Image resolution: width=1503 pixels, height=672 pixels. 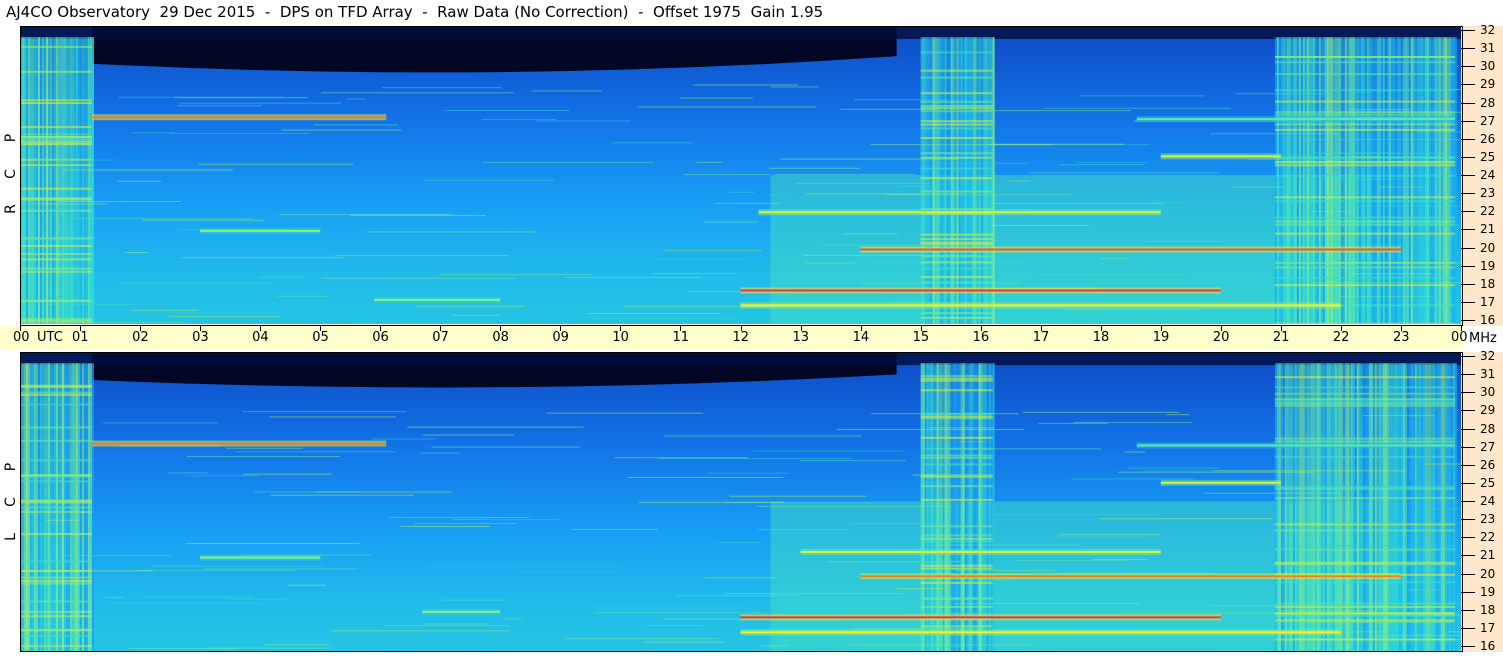 I want to click on frequency-tick-label: 28, so click(x=1488, y=102).